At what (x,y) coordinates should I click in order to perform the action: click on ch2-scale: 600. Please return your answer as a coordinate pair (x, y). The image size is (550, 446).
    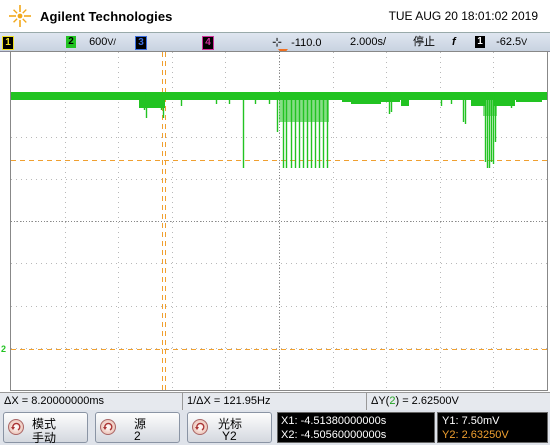
    Looking at the image, I should click on (98, 42).